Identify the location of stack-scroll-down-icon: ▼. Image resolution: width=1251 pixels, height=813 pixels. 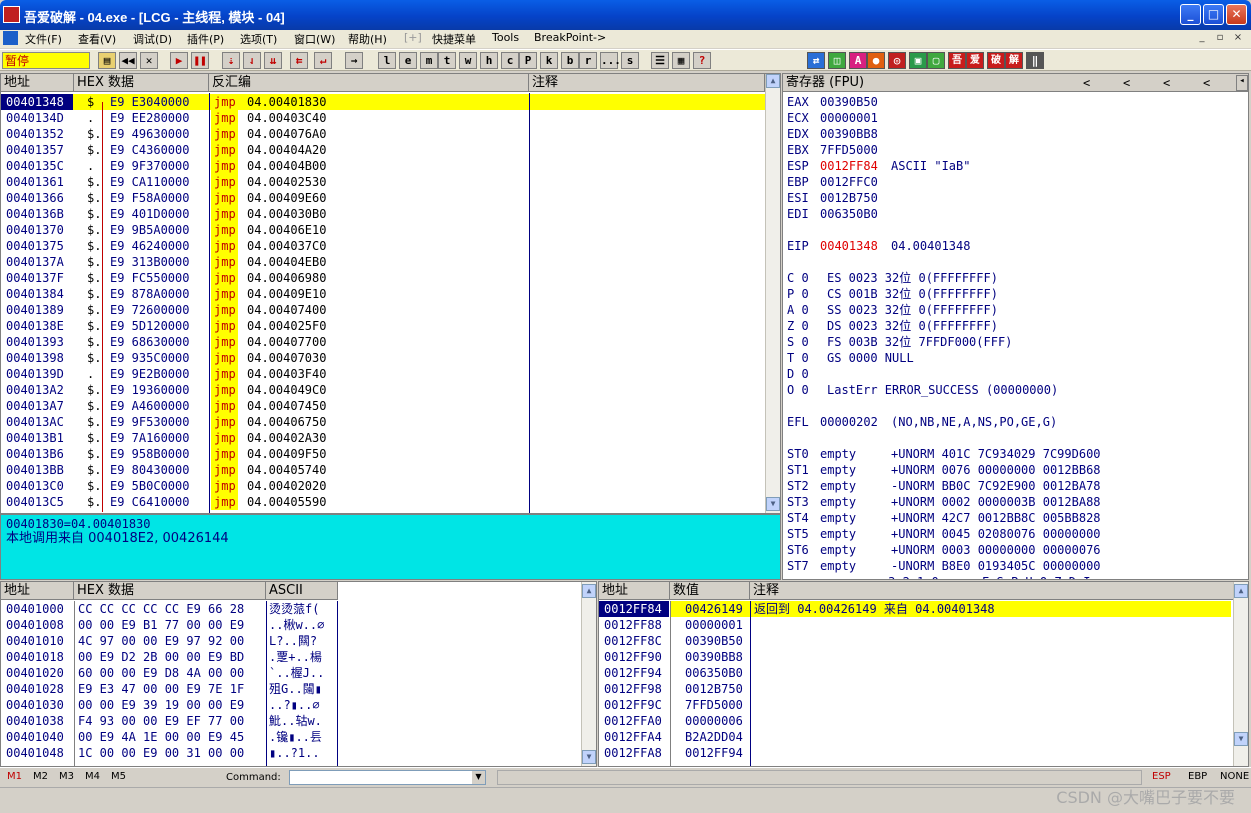
(1241, 739).